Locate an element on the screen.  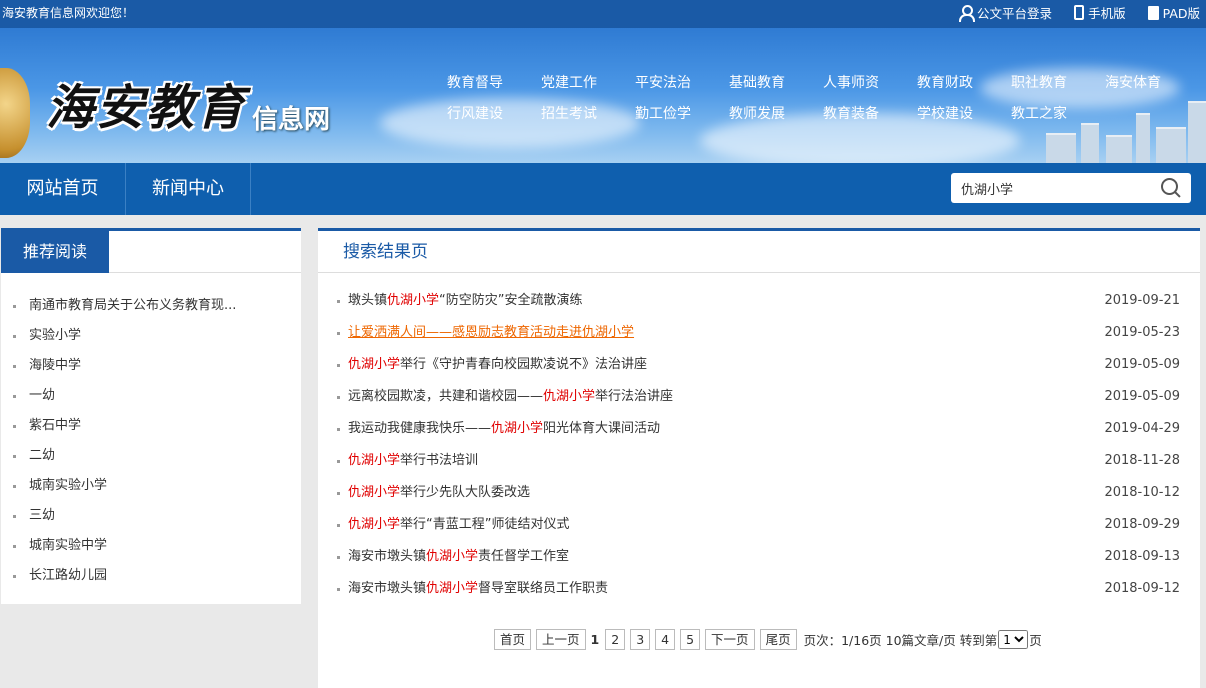
list-item: 长江路幼儿园 is located at coordinates (151, 576).